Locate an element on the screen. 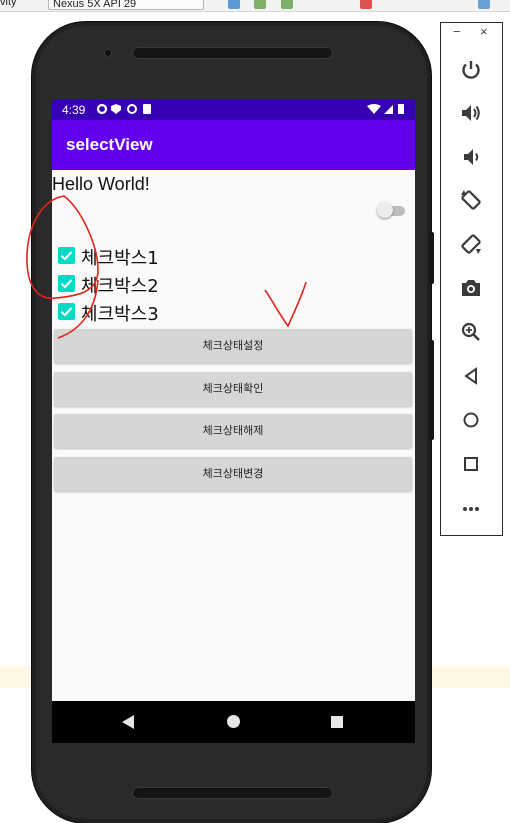 The height and width of the screenshot is (823, 510). toggle-switch is located at coordinates (391, 210).